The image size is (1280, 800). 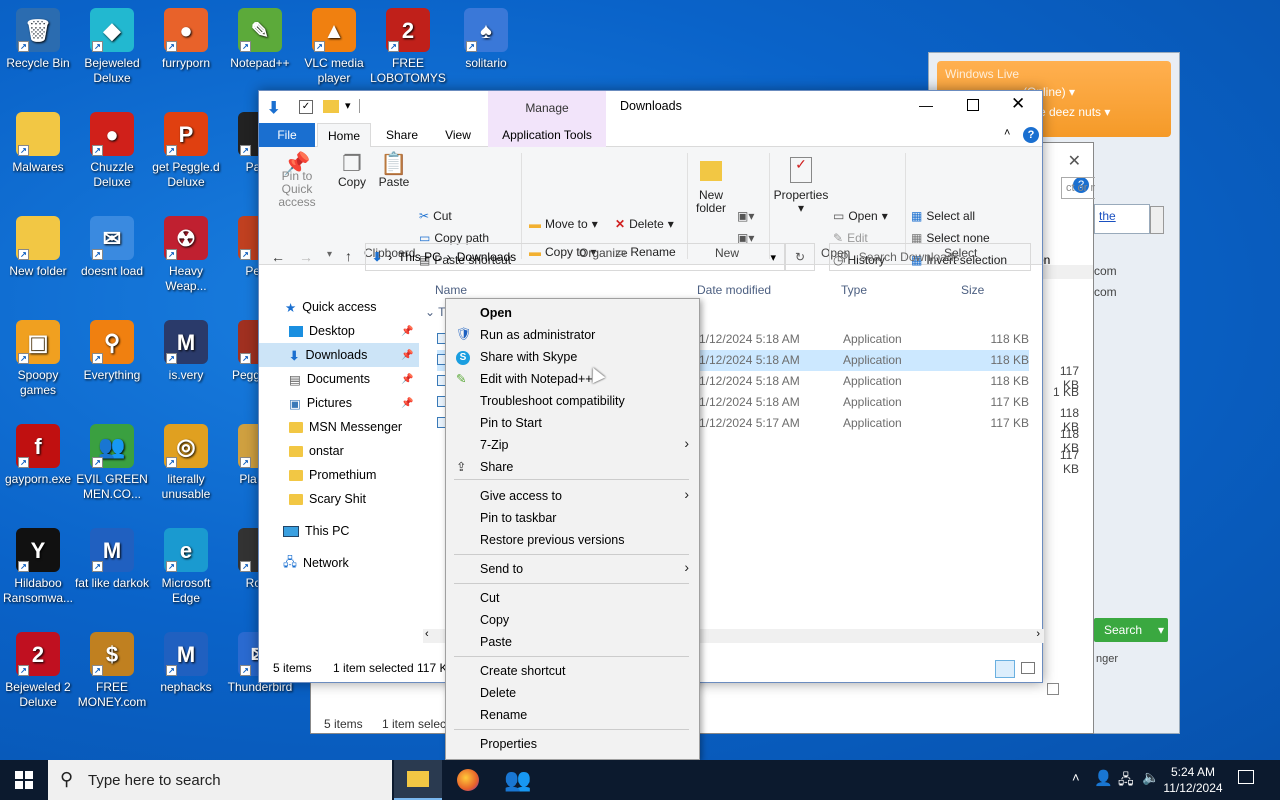 I want to click on menu-item-notepad: Edit with Notepad++, so click(x=536, y=379).